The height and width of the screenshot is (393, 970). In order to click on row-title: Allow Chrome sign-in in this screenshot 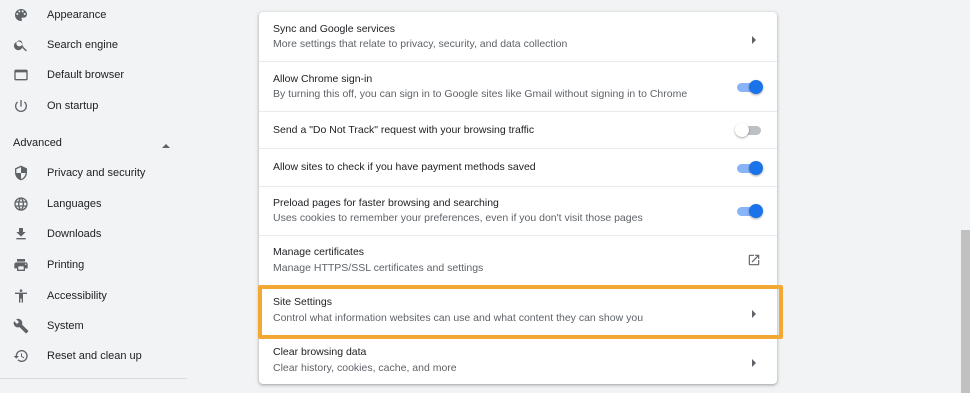, I will do `click(323, 79)`.